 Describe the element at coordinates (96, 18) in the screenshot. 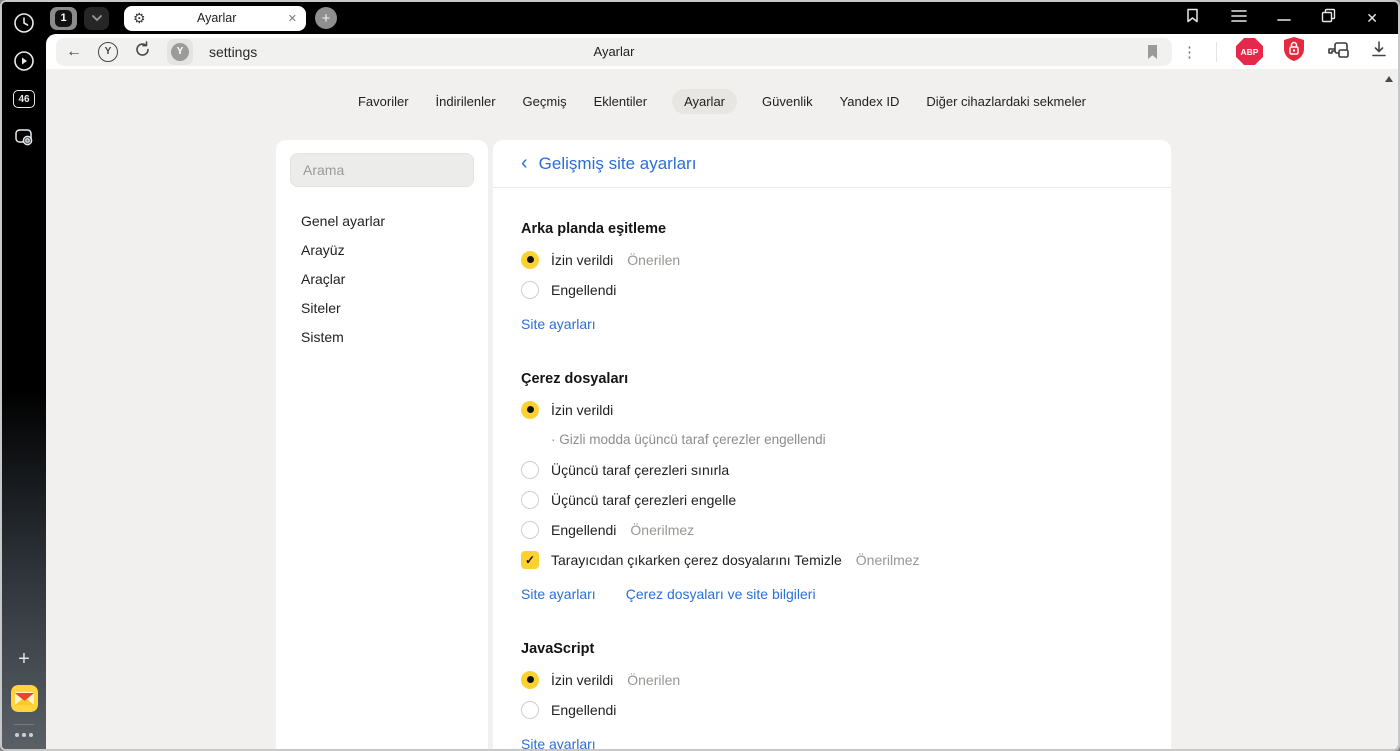

I see `tab-list-chevron-icon` at that location.